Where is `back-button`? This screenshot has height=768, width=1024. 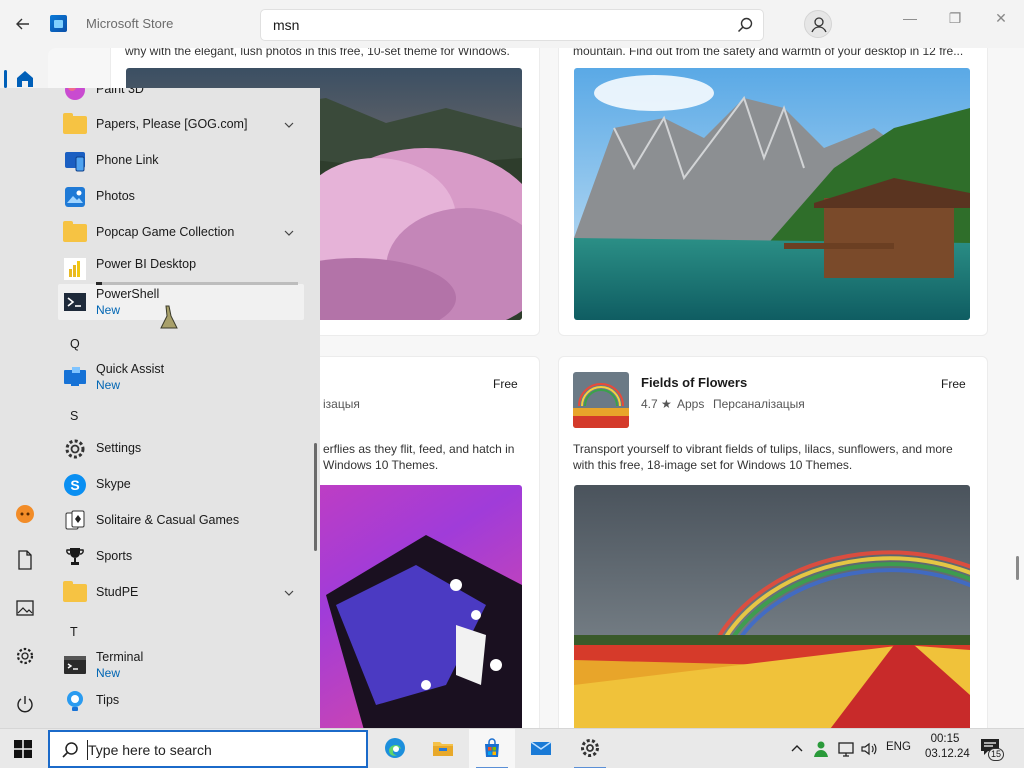 back-button is located at coordinates (23, 24).